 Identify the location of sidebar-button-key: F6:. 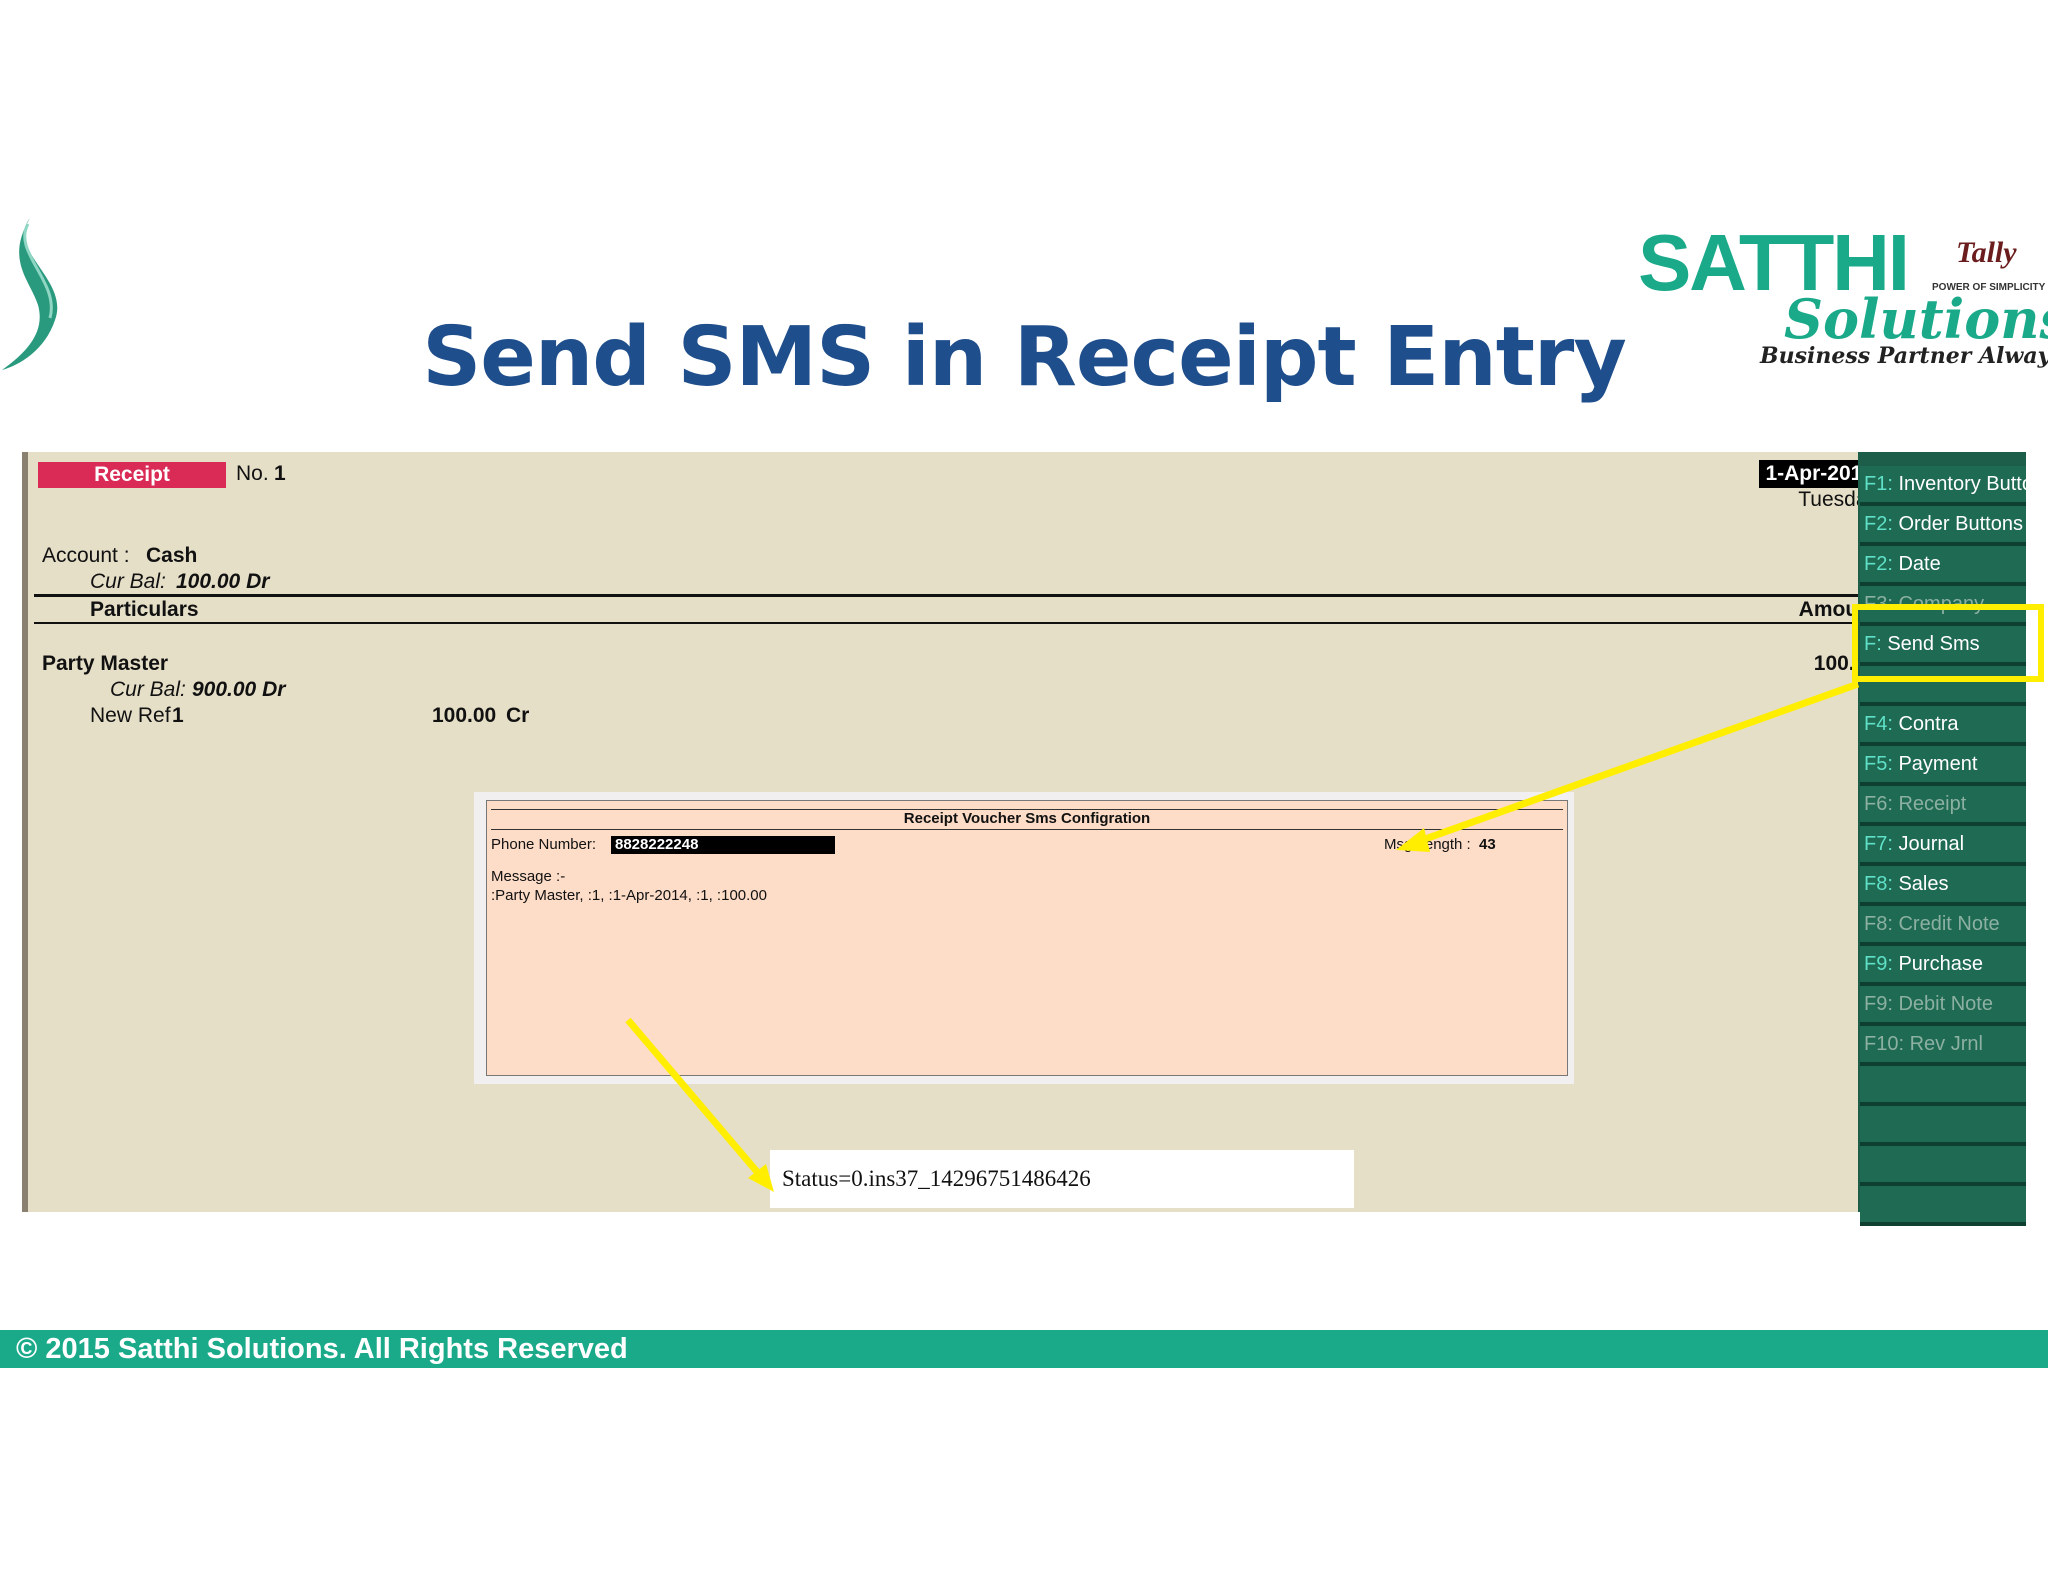
(1878, 804).